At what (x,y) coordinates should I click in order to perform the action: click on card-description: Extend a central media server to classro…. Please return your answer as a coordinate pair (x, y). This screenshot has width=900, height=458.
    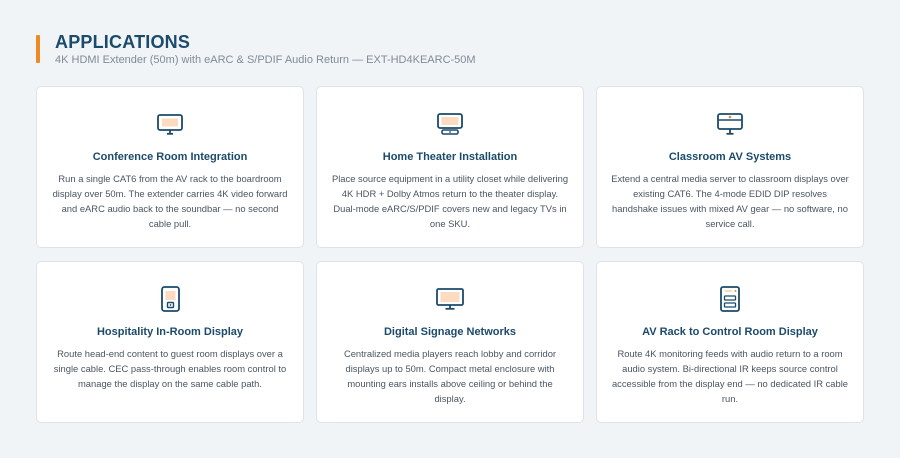
    Looking at the image, I should click on (730, 201).